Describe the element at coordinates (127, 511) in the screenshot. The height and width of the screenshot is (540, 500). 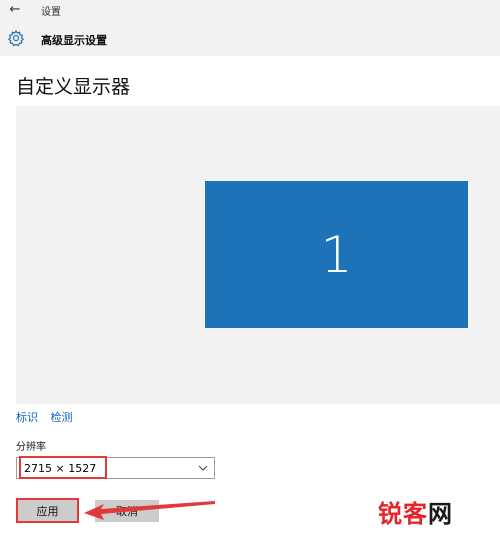
I see `cancel-button: 取消` at that location.